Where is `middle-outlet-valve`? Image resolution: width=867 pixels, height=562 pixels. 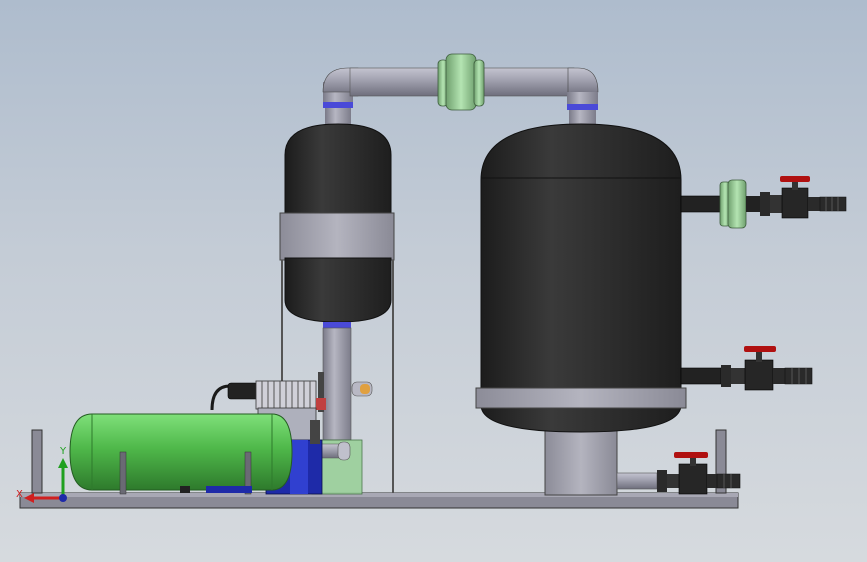
middle-outlet-valve is located at coordinates (746, 368).